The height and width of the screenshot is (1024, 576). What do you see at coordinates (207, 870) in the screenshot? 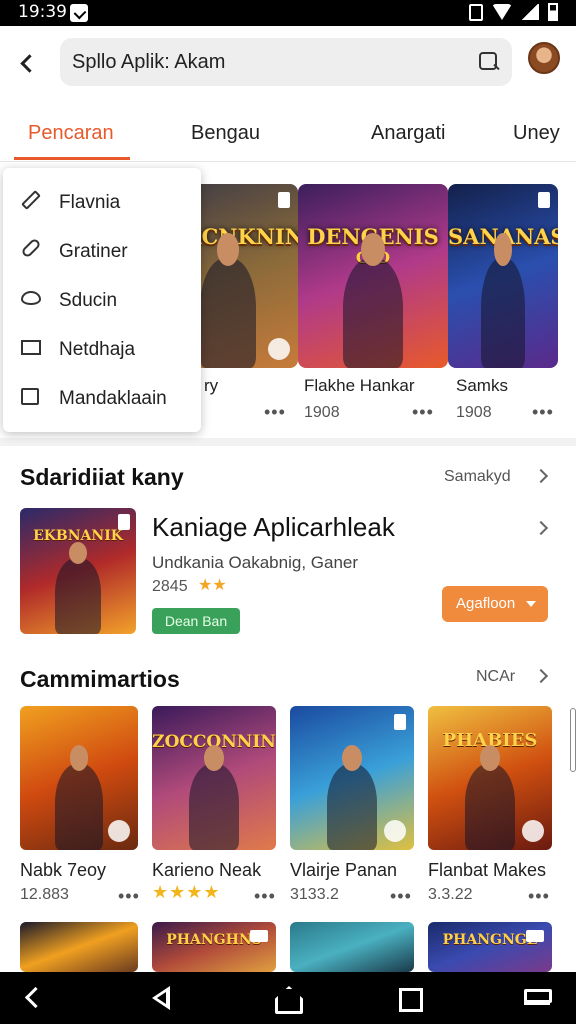
I see `game-name: Karieno Neak` at bounding box center [207, 870].